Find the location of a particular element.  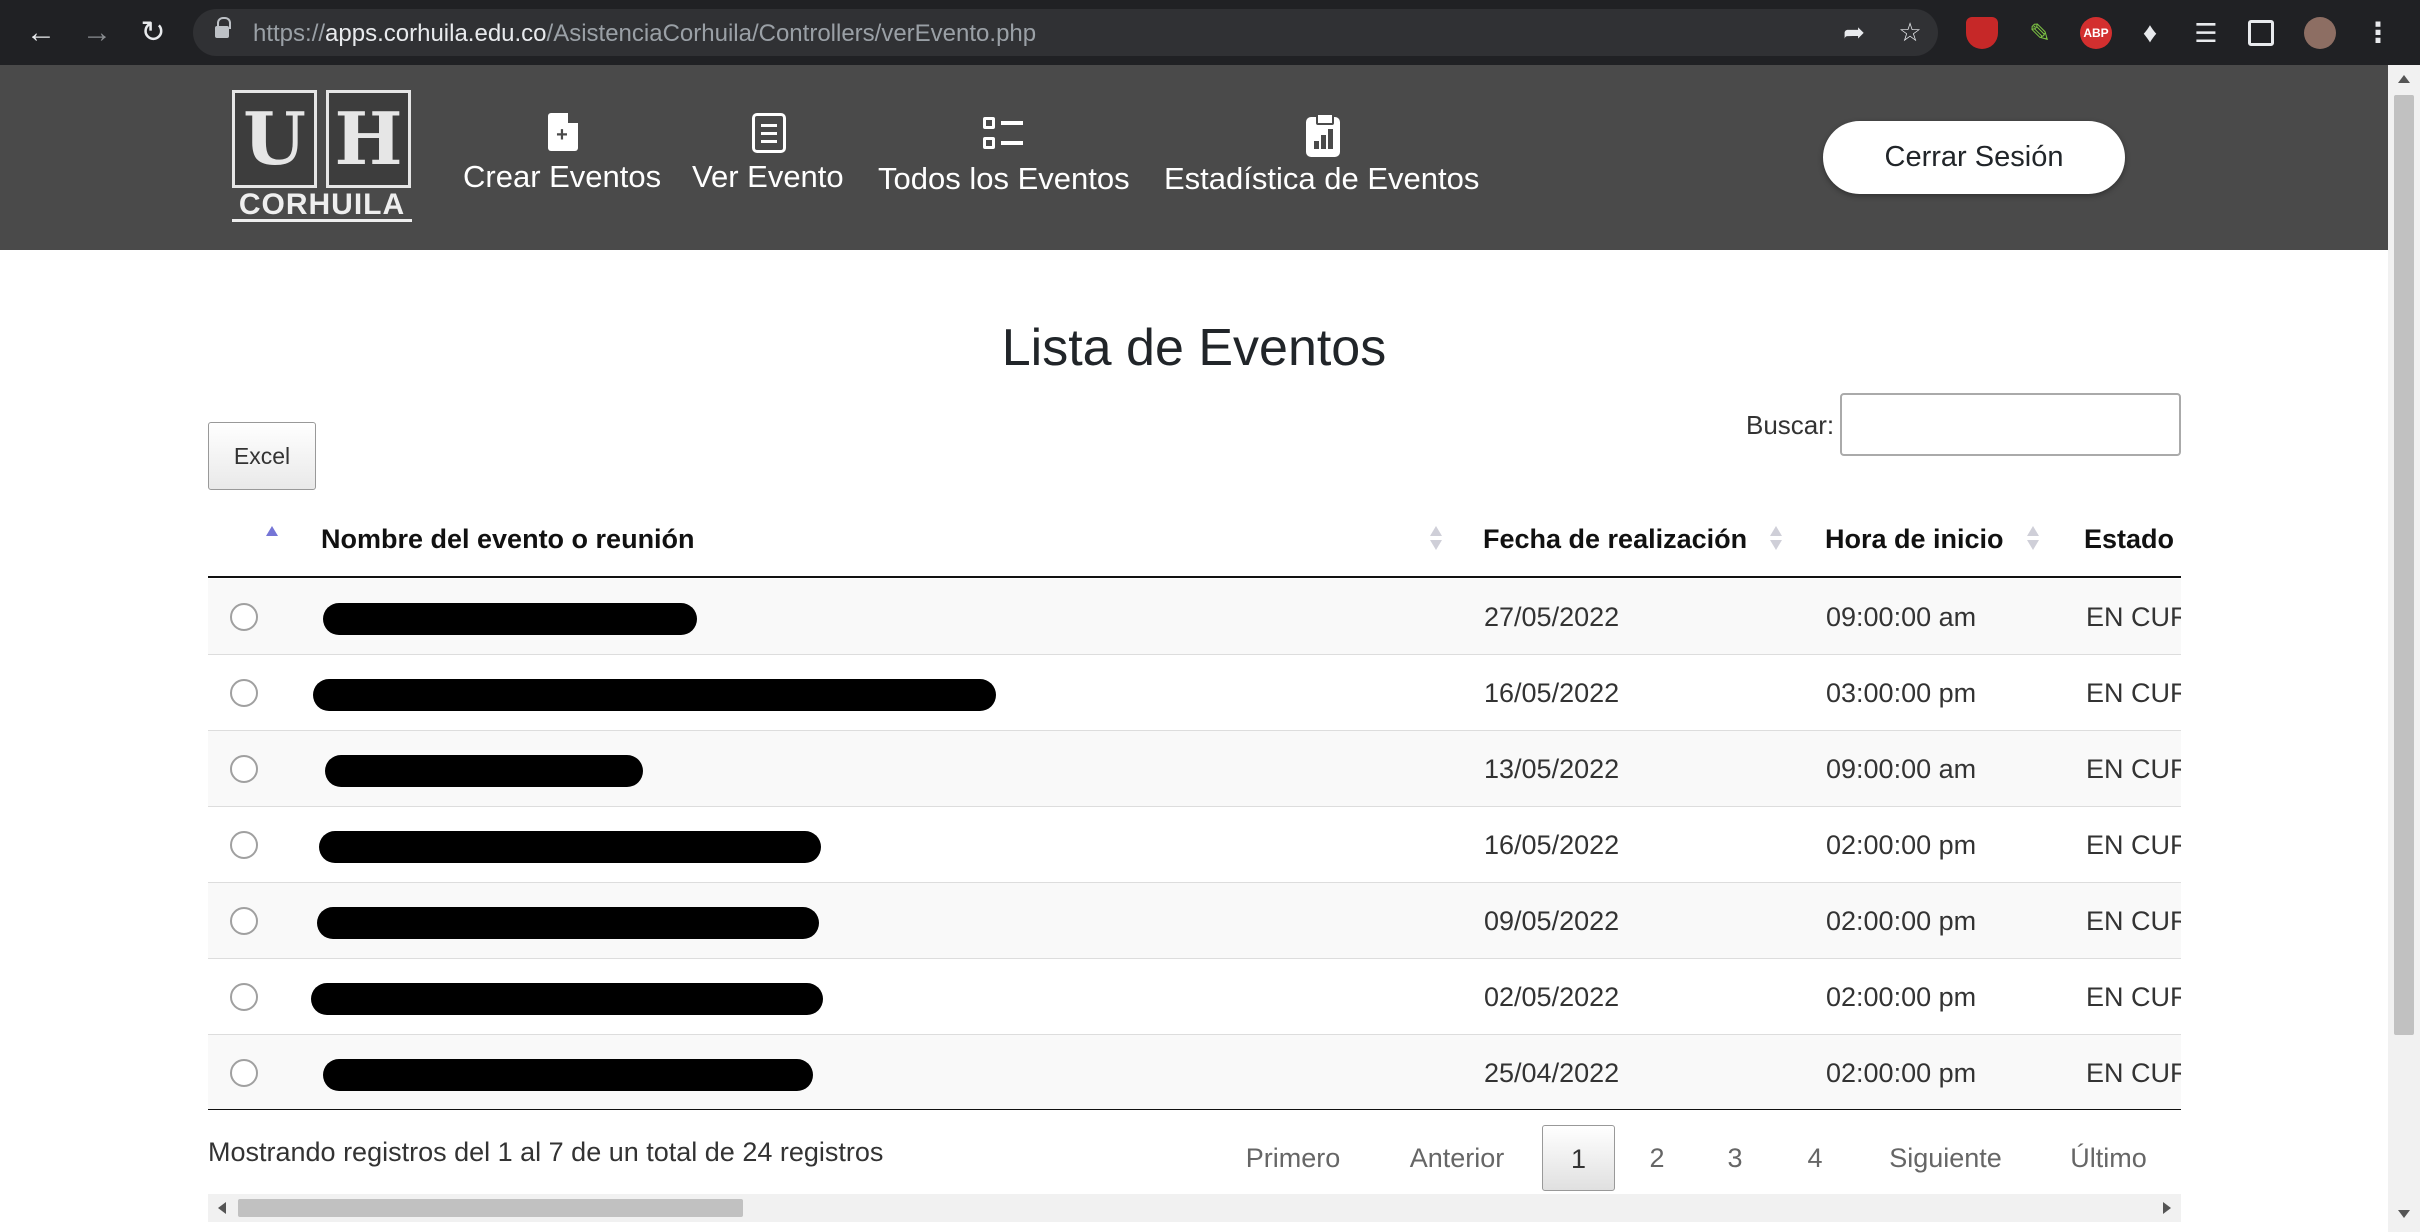

column-header-hora: Hora de inicio is located at coordinates (1914, 539).